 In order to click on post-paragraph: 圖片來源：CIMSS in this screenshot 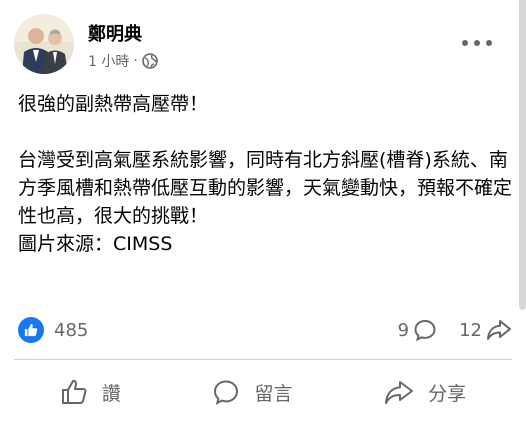, I will do `click(95, 244)`.